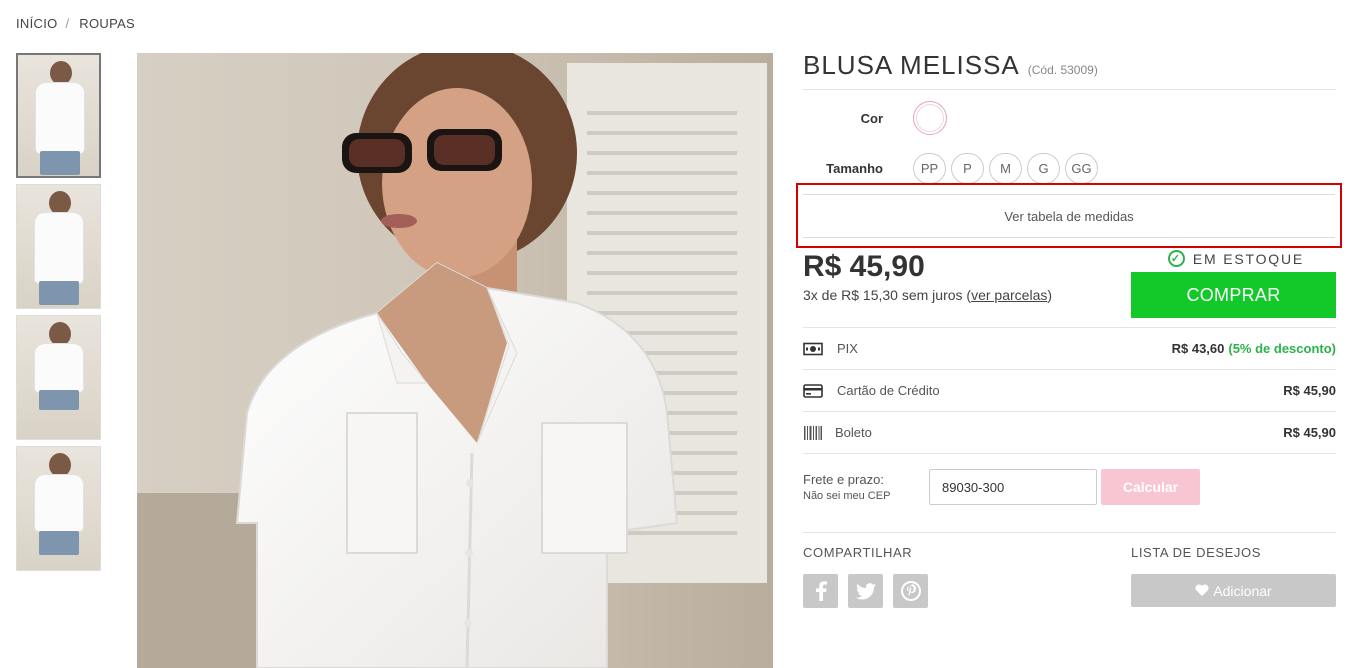 The width and height of the screenshot is (1361, 668). Describe the element at coordinates (846, 496) in the screenshot. I see `unknown-cep-link: Não sei meu CEP` at that location.